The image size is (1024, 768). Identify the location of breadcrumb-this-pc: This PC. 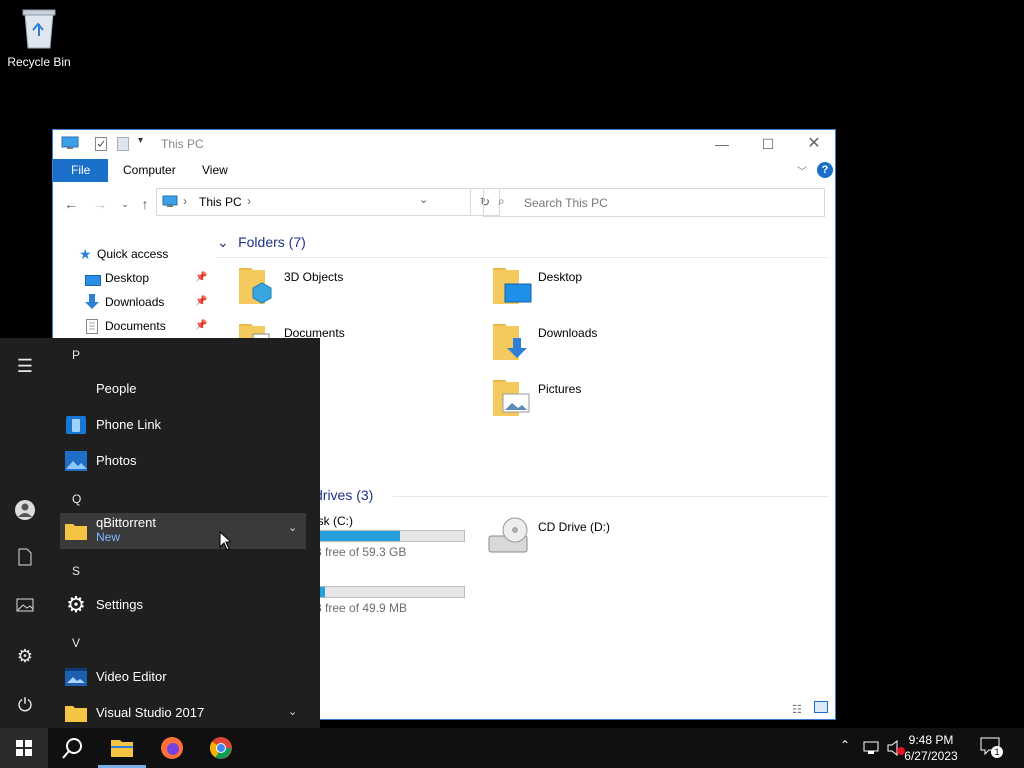
(220, 202).